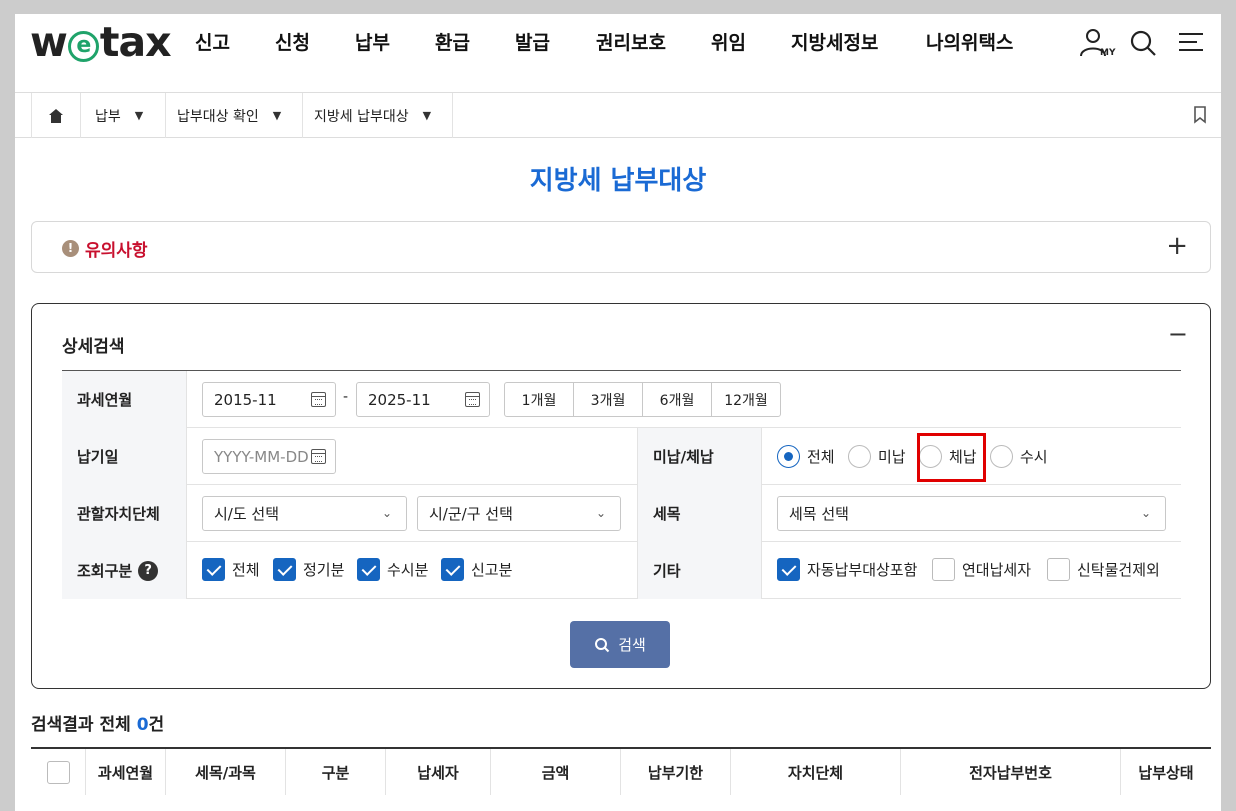 The width and height of the screenshot is (1236, 811). I want to click on checkbox-label: 신탁물건제외, so click(1118, 570).